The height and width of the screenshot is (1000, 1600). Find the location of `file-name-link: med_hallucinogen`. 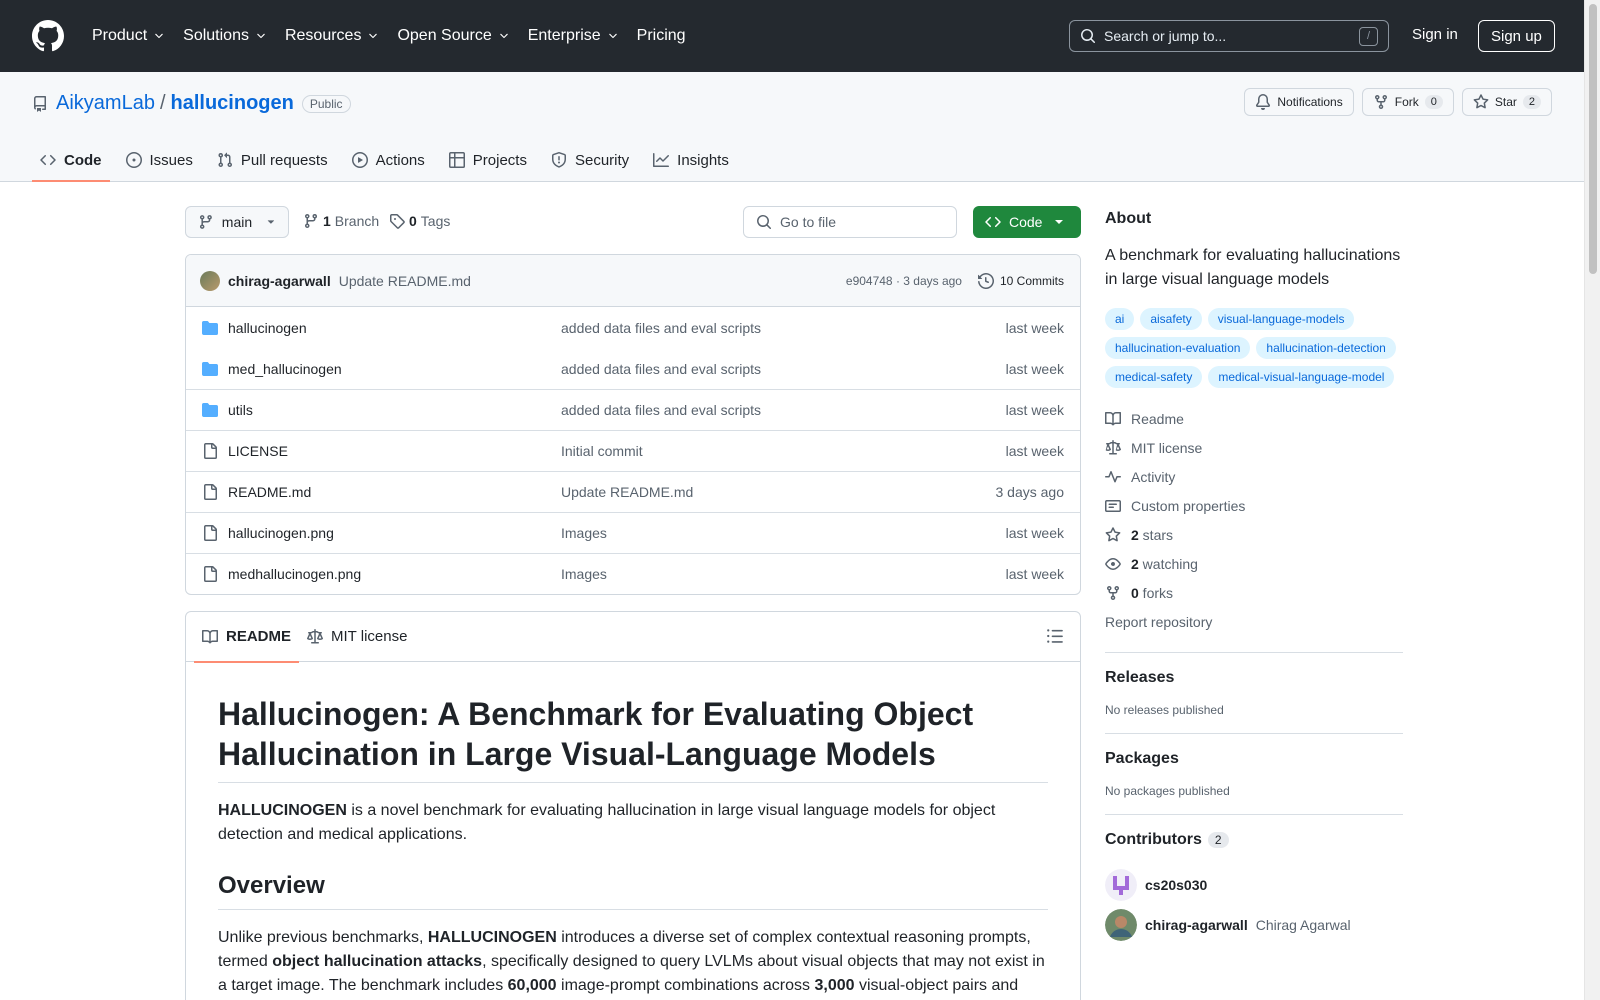

file-name-link: med_hallucinogen is located at coordinates (394, 369).